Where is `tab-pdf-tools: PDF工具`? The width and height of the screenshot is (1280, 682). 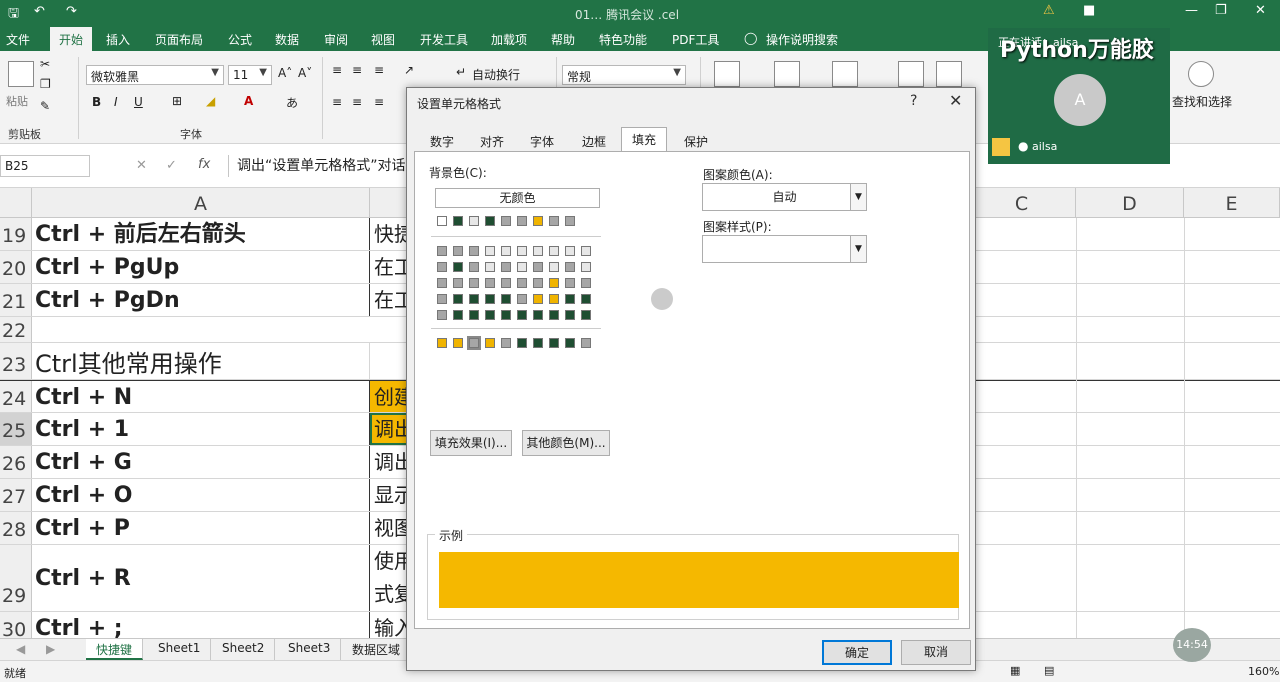 tab-pdf-tools: PDF工具 is located at coordinates (695, 39).